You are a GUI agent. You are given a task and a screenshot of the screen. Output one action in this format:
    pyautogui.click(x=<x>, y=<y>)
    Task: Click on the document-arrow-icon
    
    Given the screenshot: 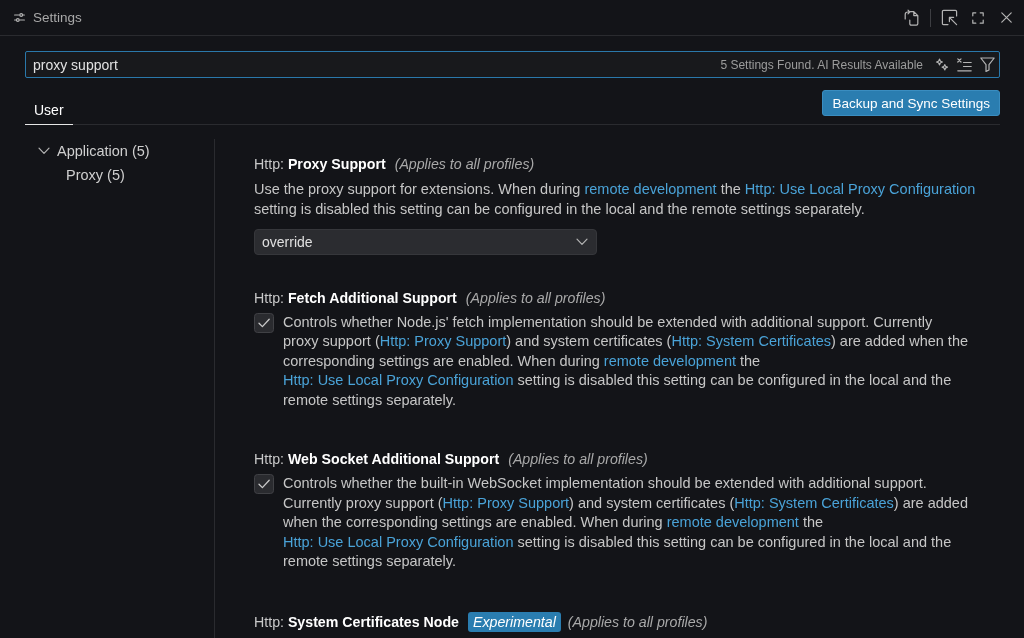 What is the action you would take?
    pyautogui.click(x=911, y=17)
    